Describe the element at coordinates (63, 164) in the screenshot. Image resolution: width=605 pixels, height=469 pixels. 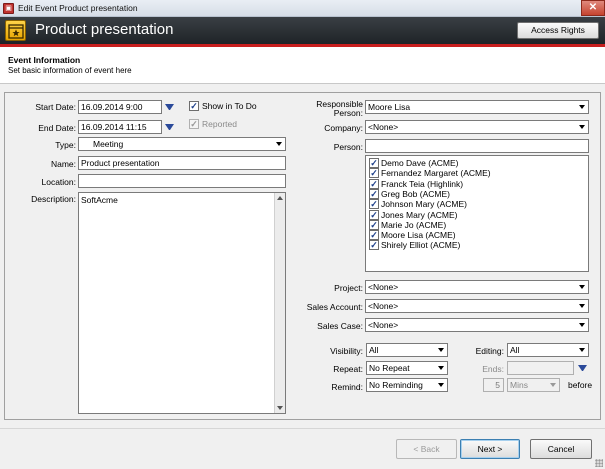
I see `name-label: Name:` at that location.